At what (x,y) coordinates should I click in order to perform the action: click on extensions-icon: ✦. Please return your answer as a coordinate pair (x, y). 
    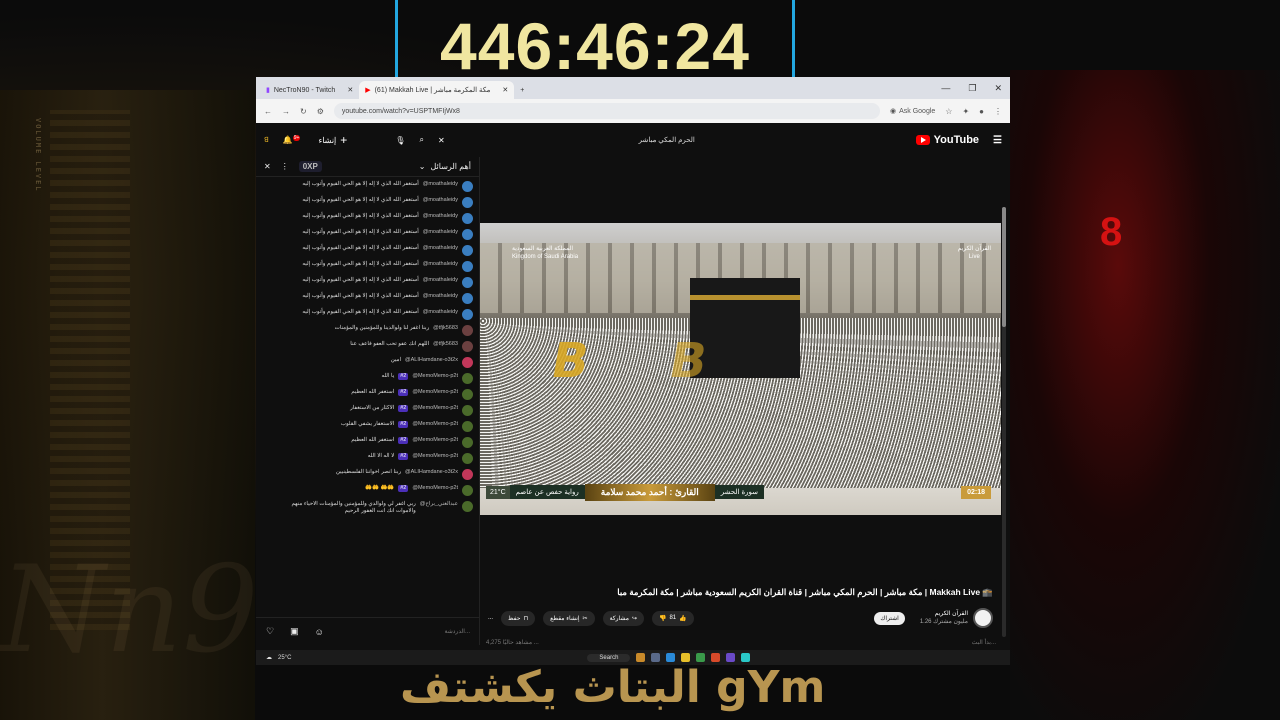
    Looking at the image, I should click on (965, 111).